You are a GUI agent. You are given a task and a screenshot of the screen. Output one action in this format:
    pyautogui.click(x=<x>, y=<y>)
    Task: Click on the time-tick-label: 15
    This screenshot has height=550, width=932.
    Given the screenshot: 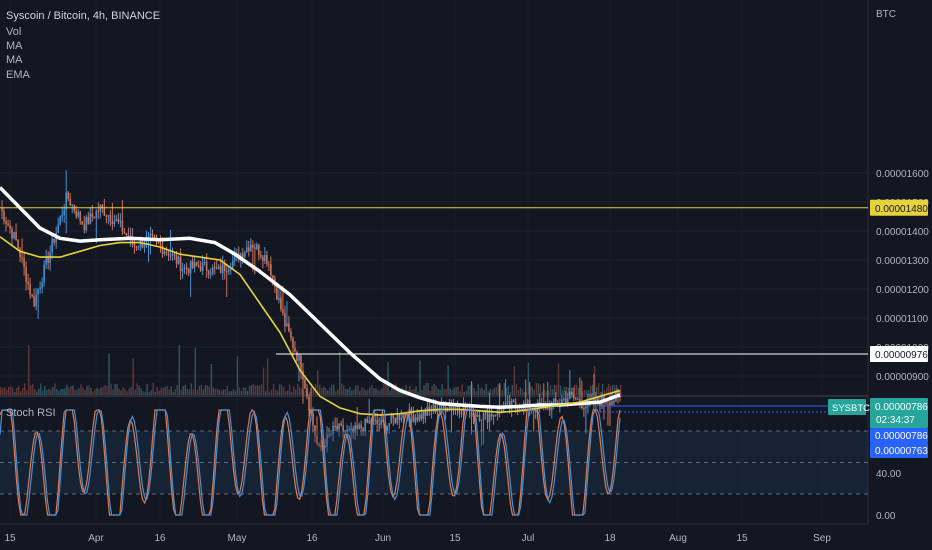 What is the action you would take?
    pyautogui.click(x=742, y=538)
    